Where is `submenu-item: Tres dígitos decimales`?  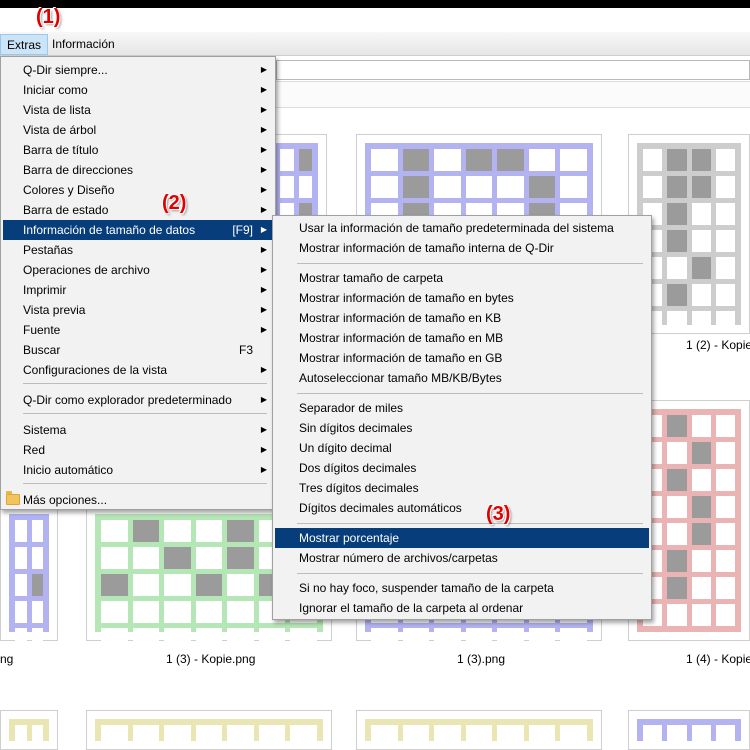
submenu-item: Tres dígitos decimales is located at coordinates (462, 488).